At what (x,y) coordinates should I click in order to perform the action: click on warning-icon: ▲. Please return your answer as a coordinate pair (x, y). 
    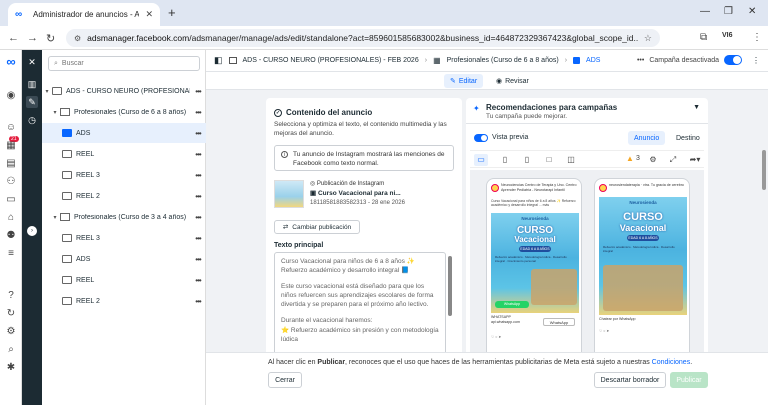
    Looking at the image, I should click on (630, 158).